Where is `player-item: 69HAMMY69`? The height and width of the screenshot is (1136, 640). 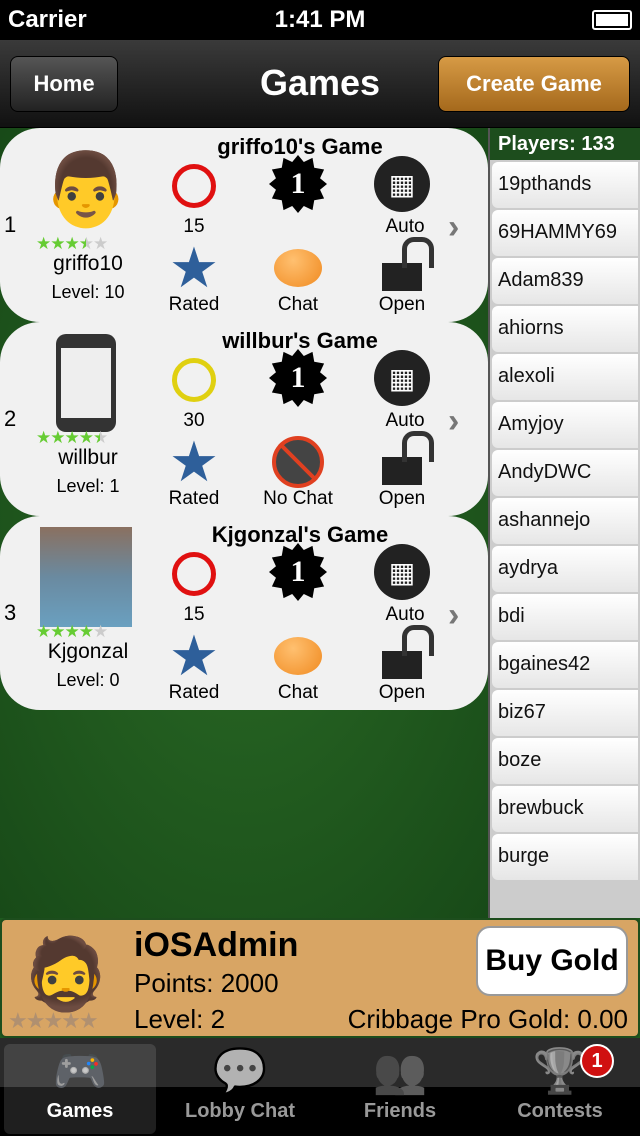
player-item: 69HAMMY69 is located at coordinates (565, 233).